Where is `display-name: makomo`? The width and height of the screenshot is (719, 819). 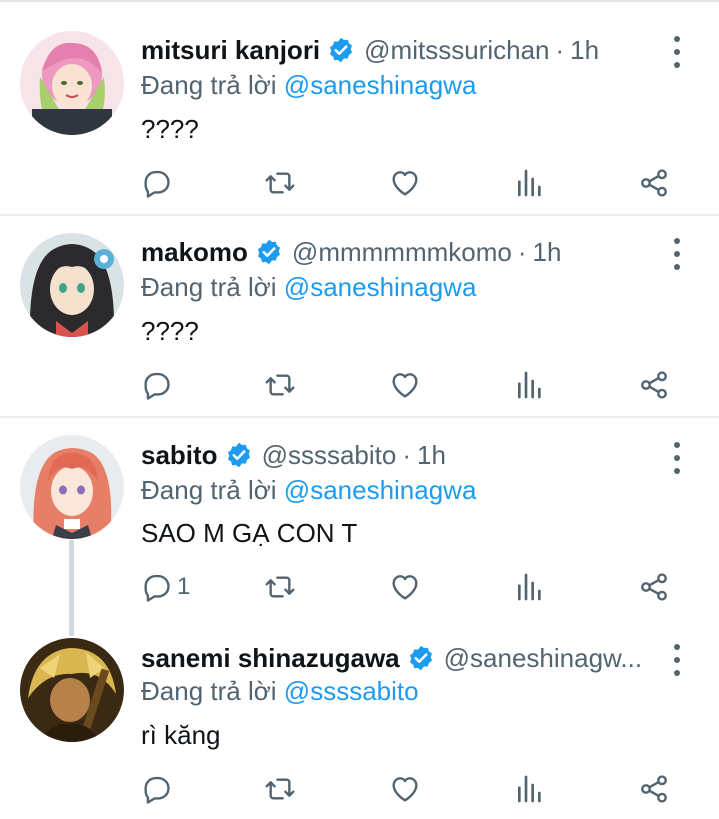
display-name: makomo is located at coordinates (194, 252).